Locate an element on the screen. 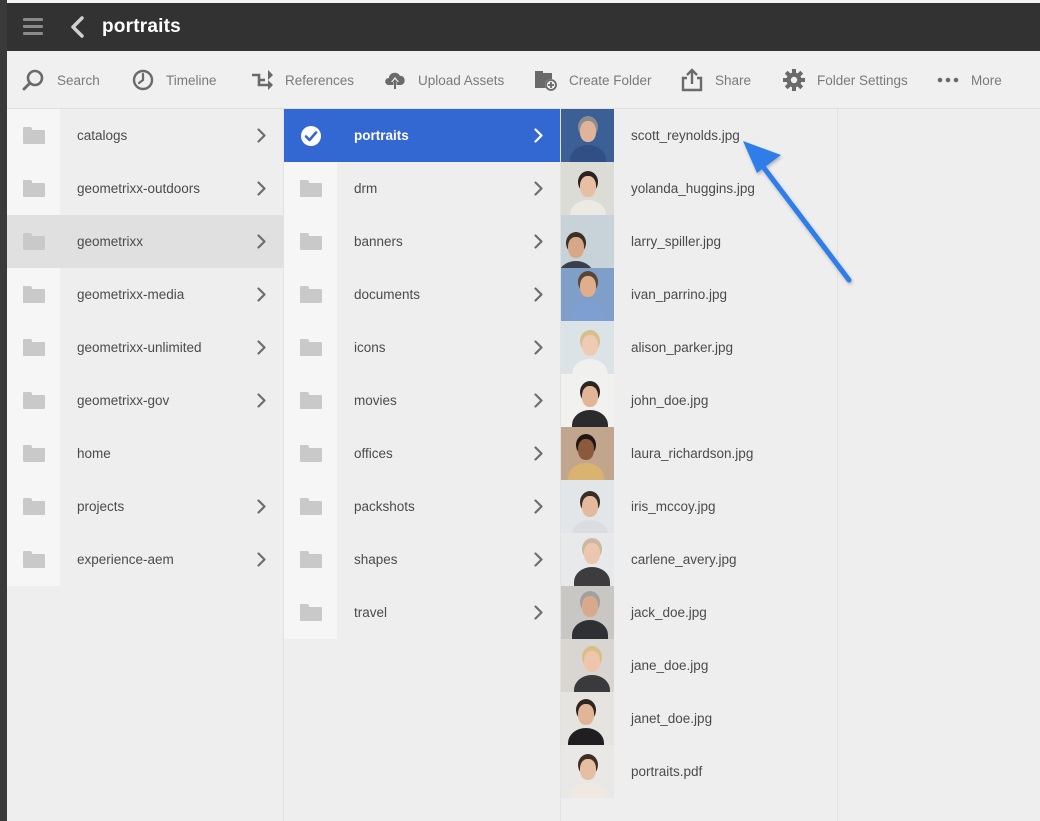 Image resolution: width=1040 pixels, height=821 pixels. asset-row: larry_spiller.jpg is located at coordinates (699, 241).